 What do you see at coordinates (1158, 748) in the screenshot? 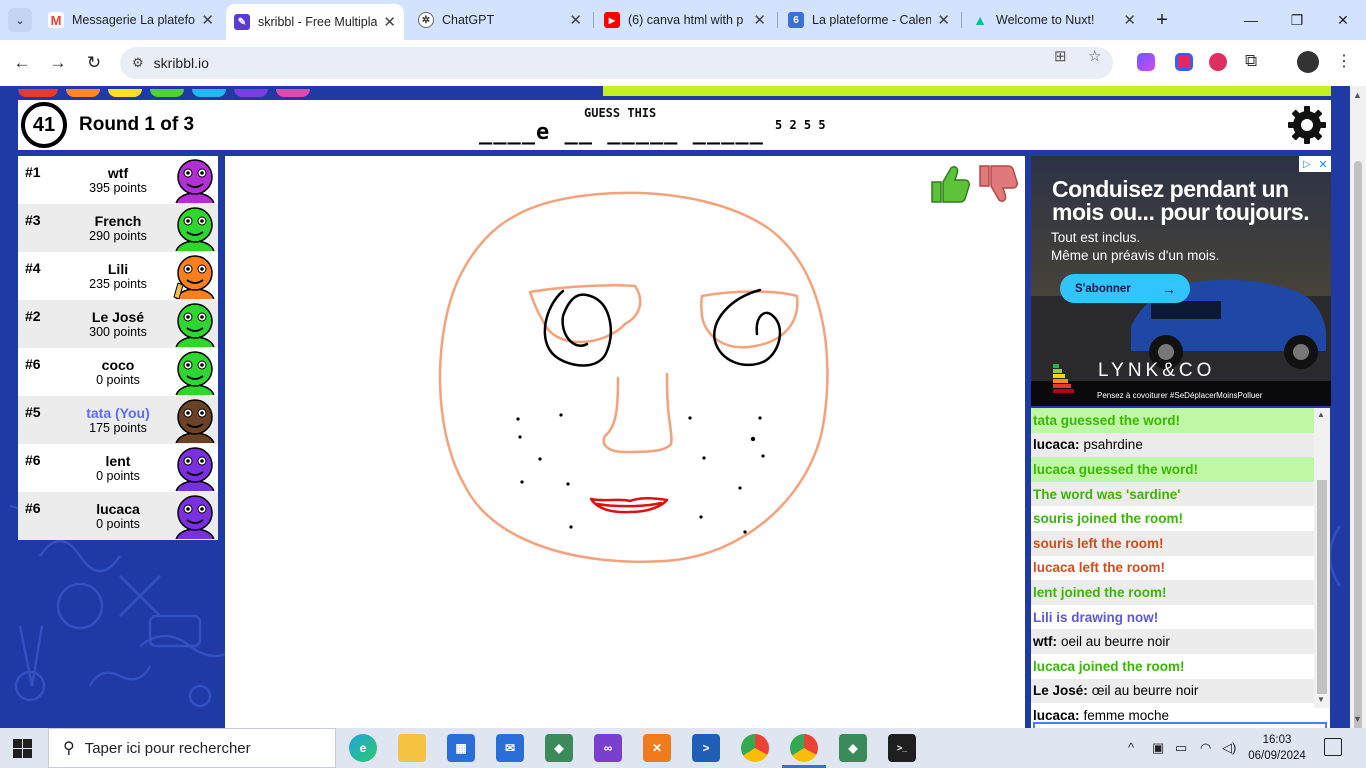
I see `device-icon: ▣` at bounding box center [1158, 748].